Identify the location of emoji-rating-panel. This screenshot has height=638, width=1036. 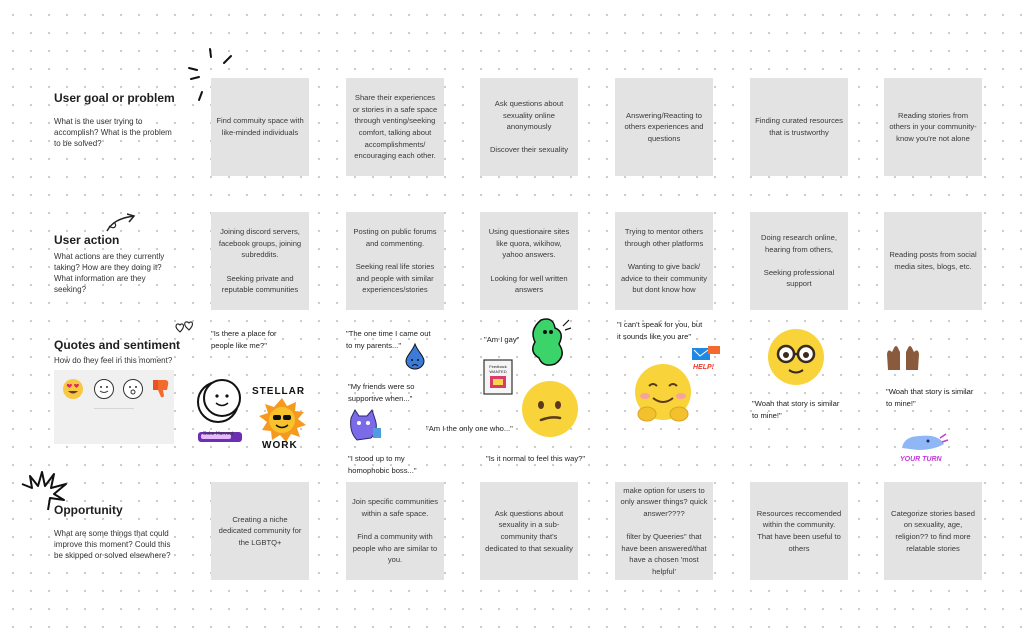
(114, 407).